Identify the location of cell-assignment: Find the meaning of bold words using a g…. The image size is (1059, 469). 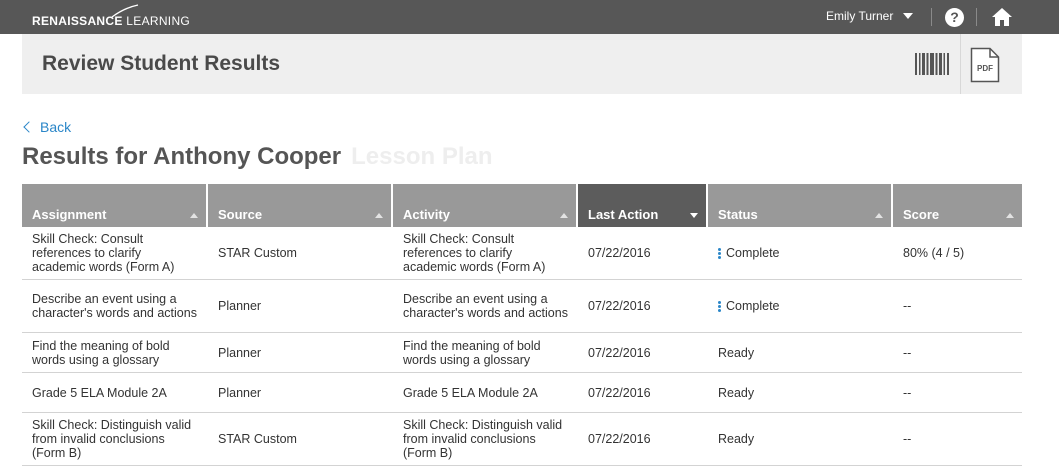
(101, 352).